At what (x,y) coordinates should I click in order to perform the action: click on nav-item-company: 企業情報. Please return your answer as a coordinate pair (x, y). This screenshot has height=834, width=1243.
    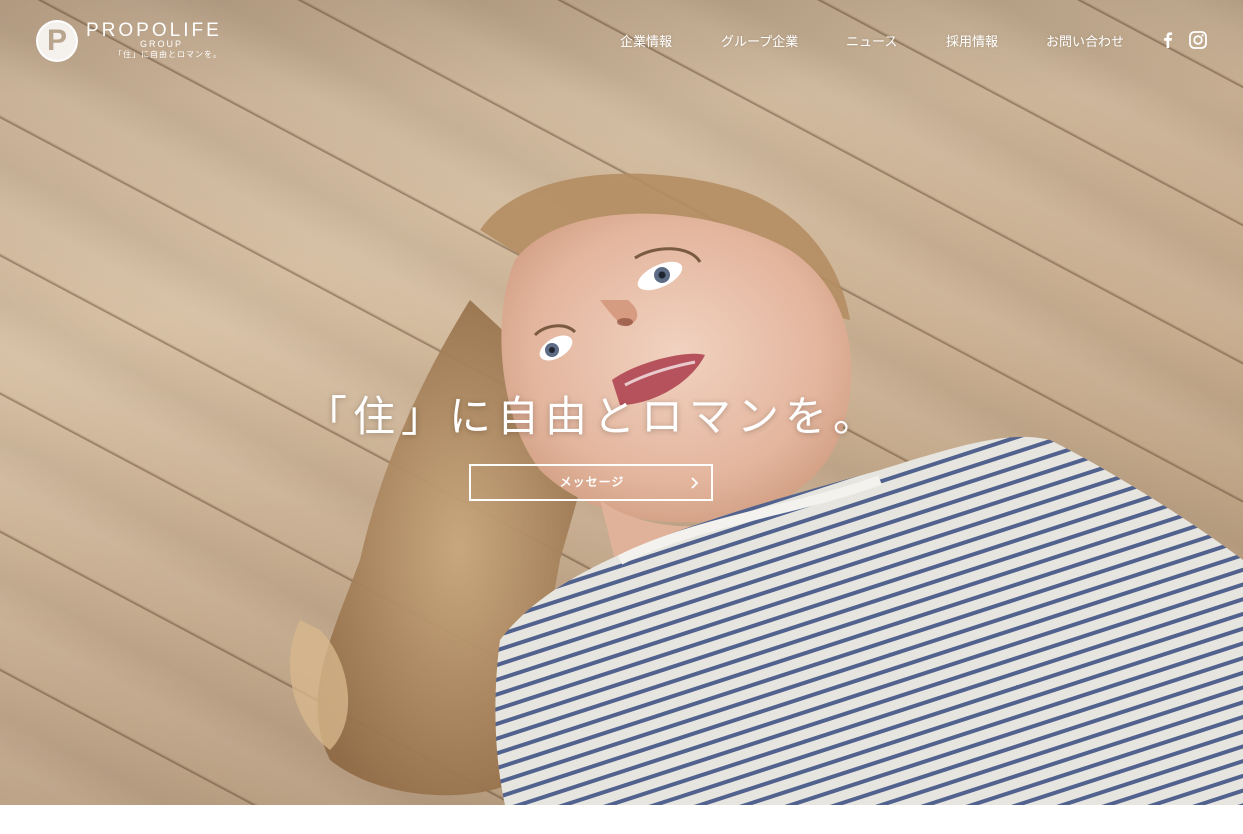
    Looking at the image, I should click on (646, 40).